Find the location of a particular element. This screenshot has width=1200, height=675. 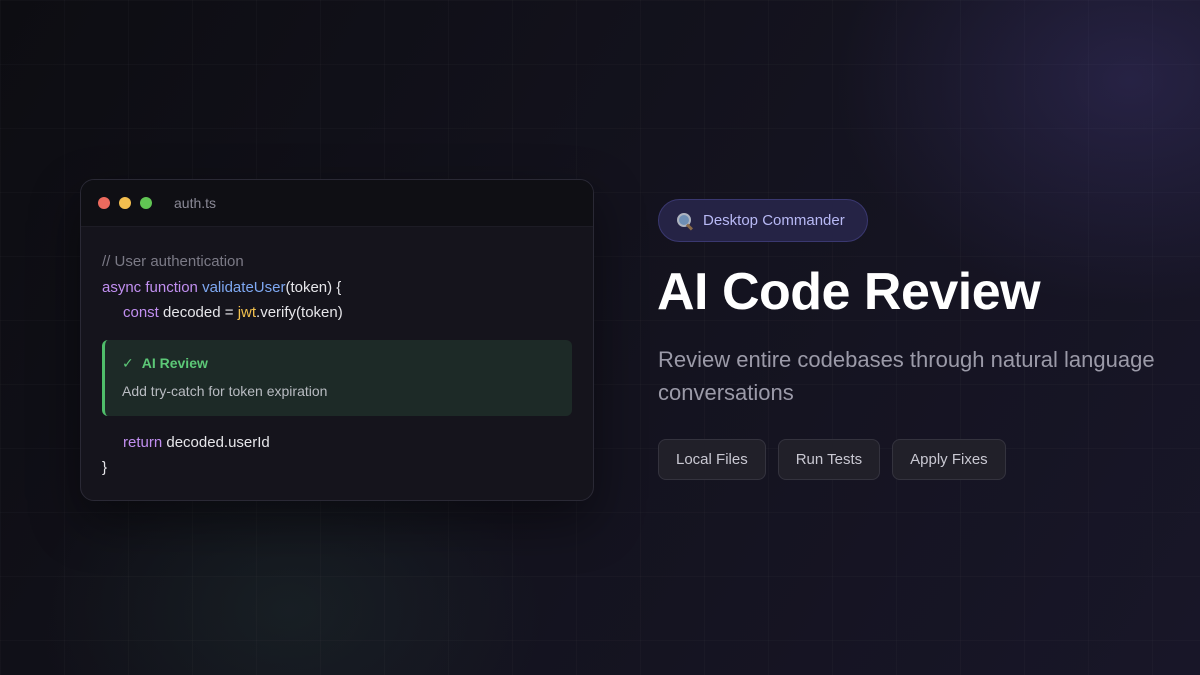

code-line: async function validateUser(token) { is located at coordinates (337, 288).